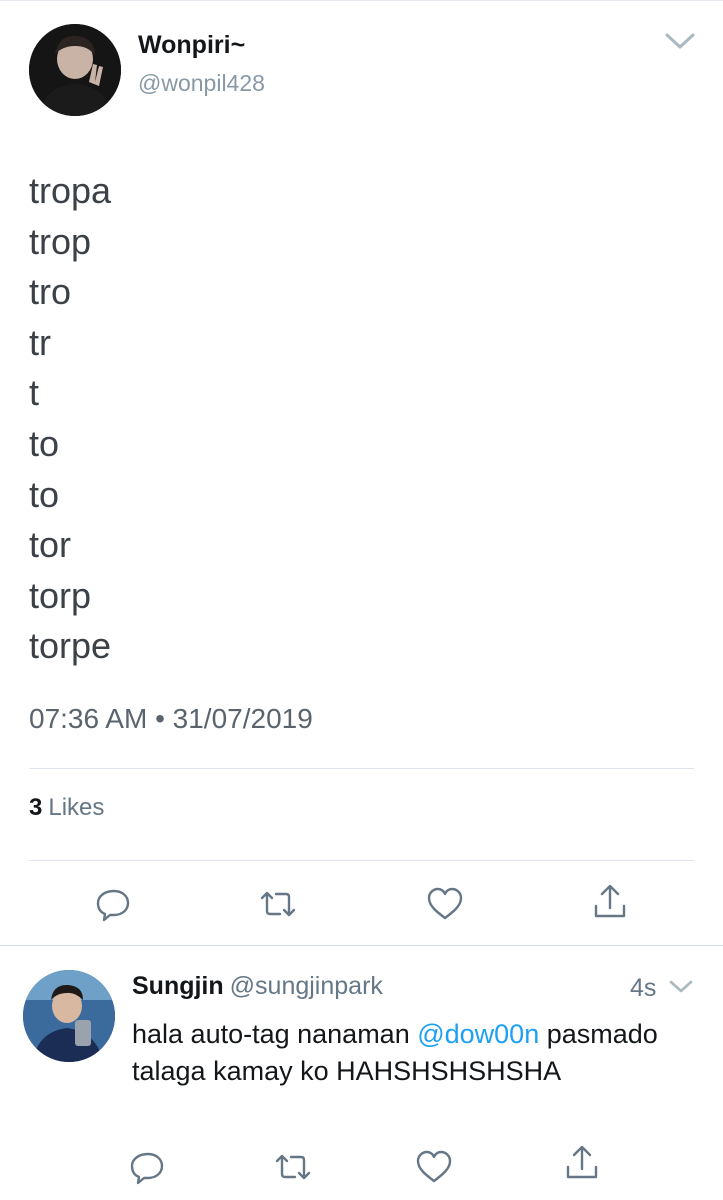 The image size is (723, 1200). I want to click on reply-display-name: Sungjin, so click(178, 986).